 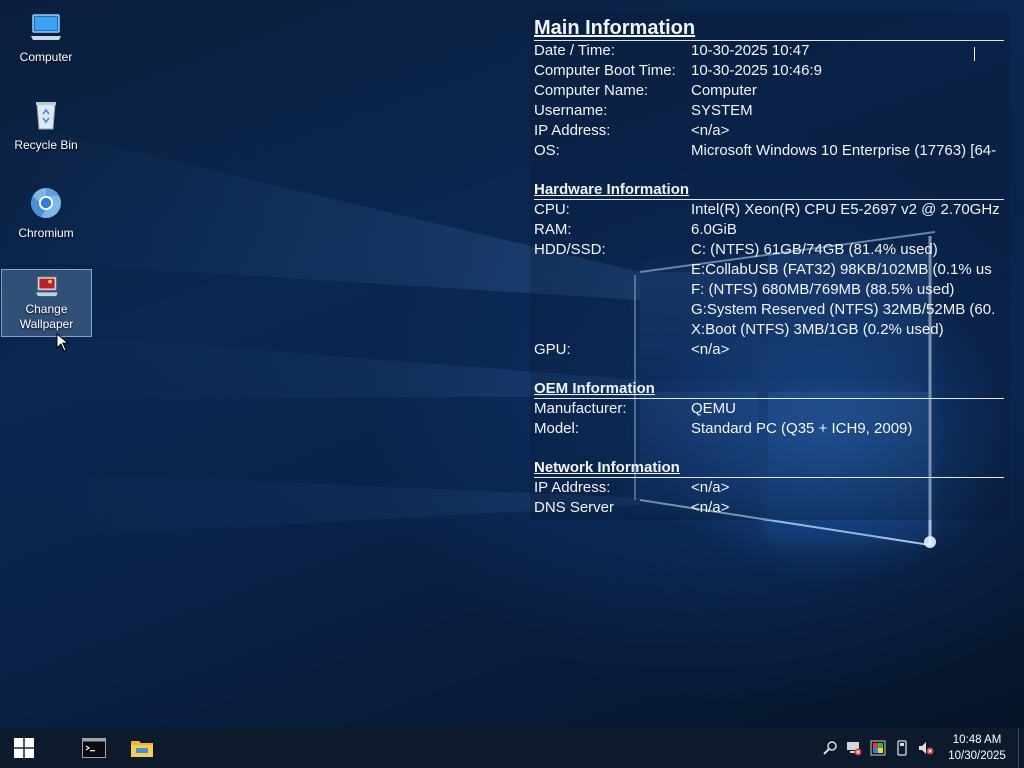 What do you see at coordinates (756, 70) in the screenshot?
I see `info-value: 10-30-2025 10:46:9` at bounding box center [756, 70].